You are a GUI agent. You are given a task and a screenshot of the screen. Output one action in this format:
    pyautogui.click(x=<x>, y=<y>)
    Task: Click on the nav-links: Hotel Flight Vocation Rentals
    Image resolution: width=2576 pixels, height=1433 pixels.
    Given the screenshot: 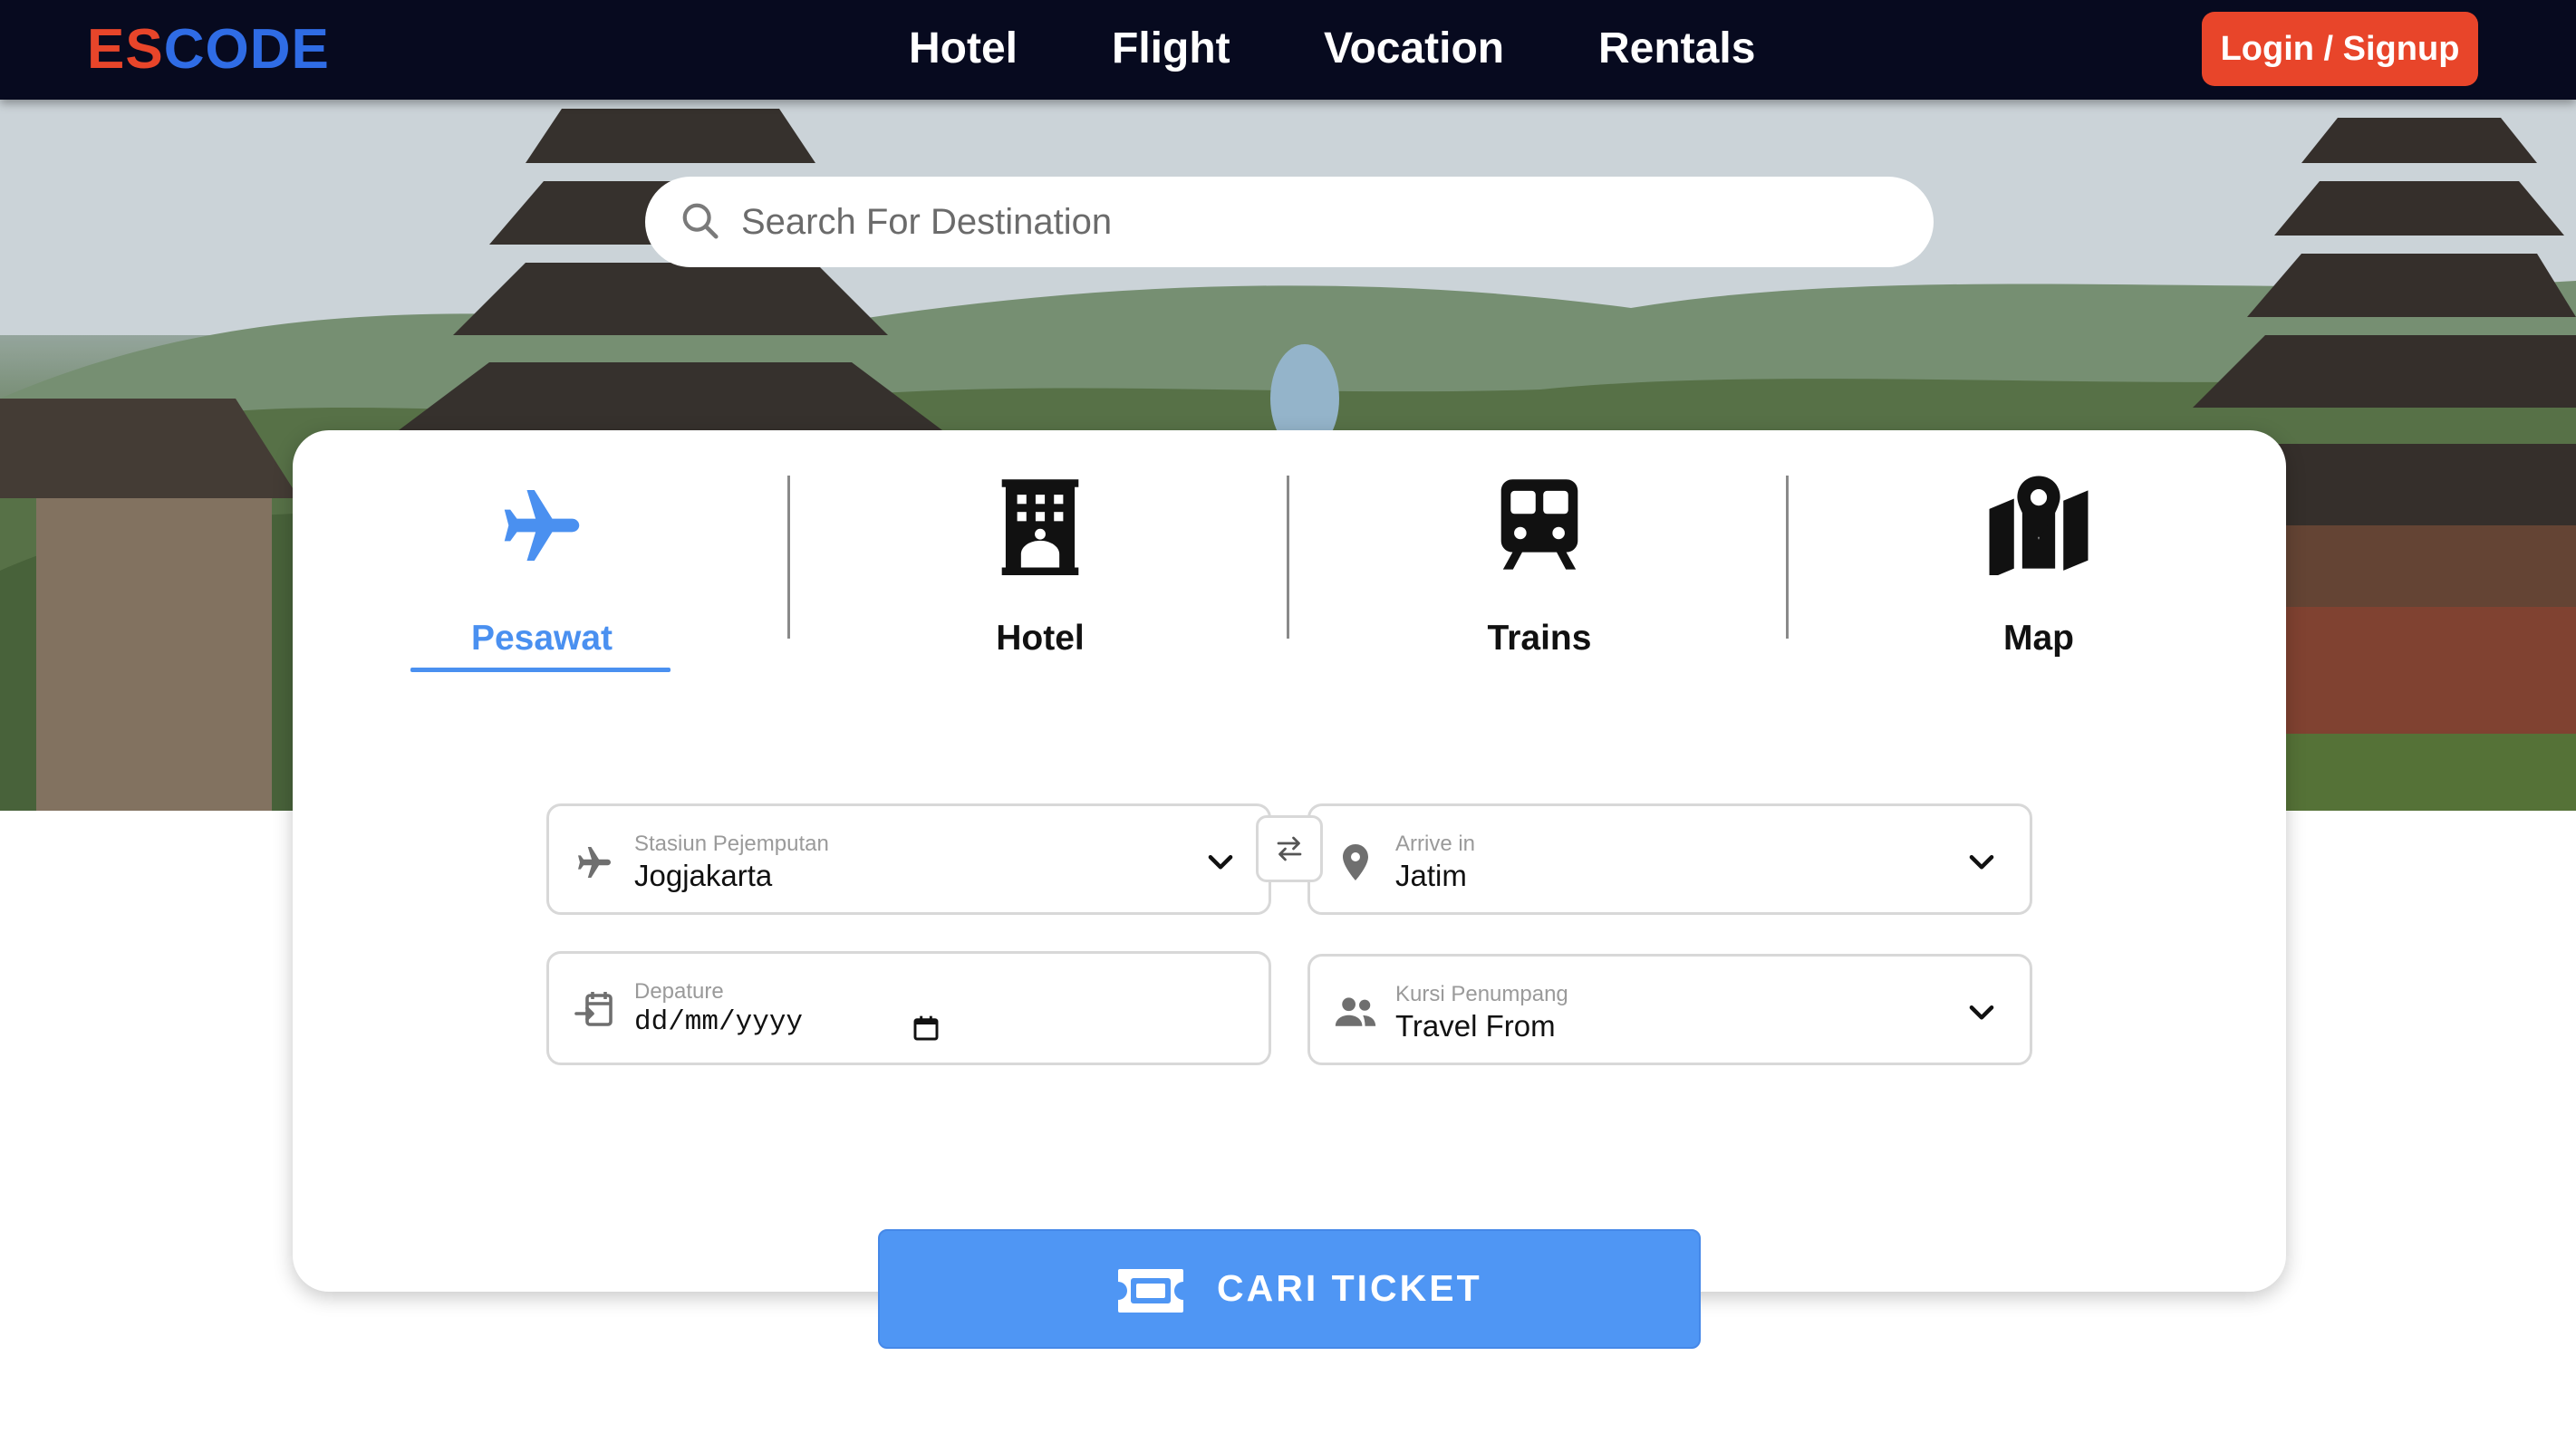 What is the action you would take?
    pyautogui.click(x=1288, y=50)
    